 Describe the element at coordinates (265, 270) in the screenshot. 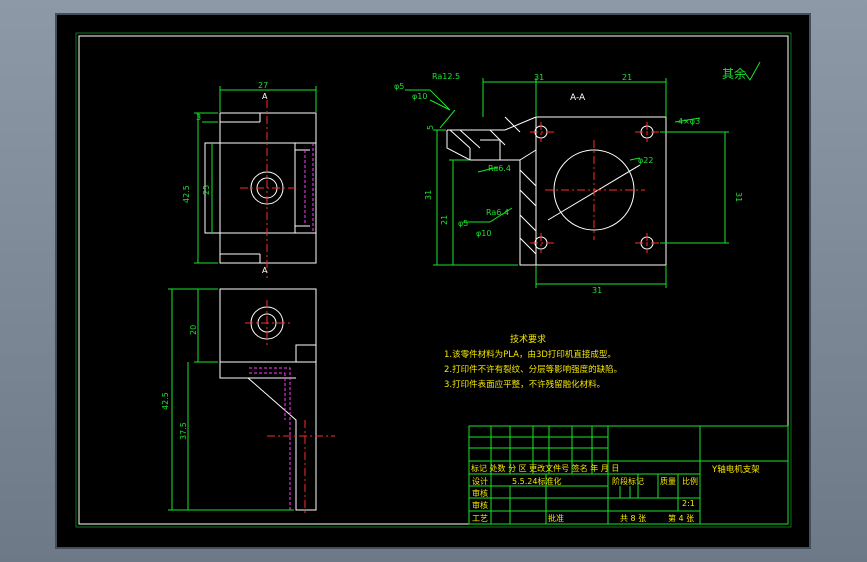

I see `view-arrow-bottom: A` at that location.